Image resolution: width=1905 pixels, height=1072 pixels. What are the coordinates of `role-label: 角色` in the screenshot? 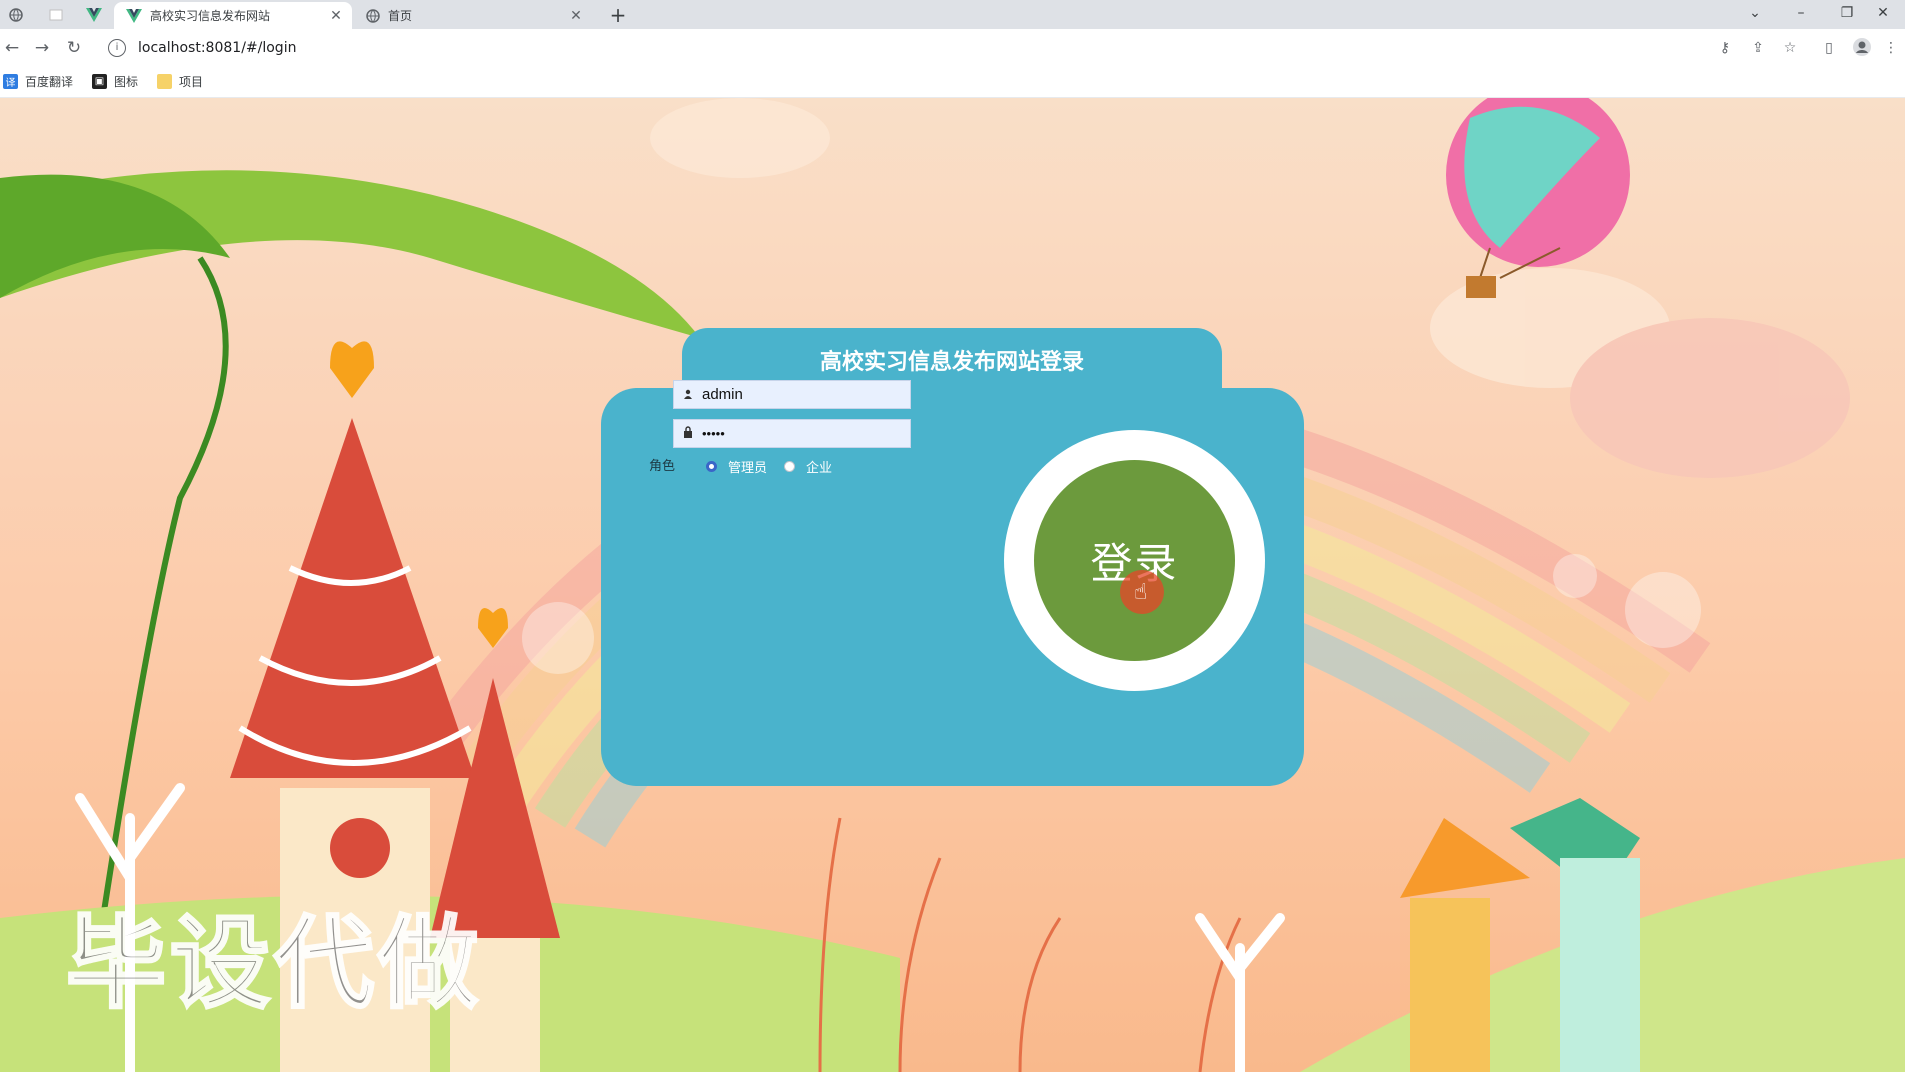 It's located at (662, 466).